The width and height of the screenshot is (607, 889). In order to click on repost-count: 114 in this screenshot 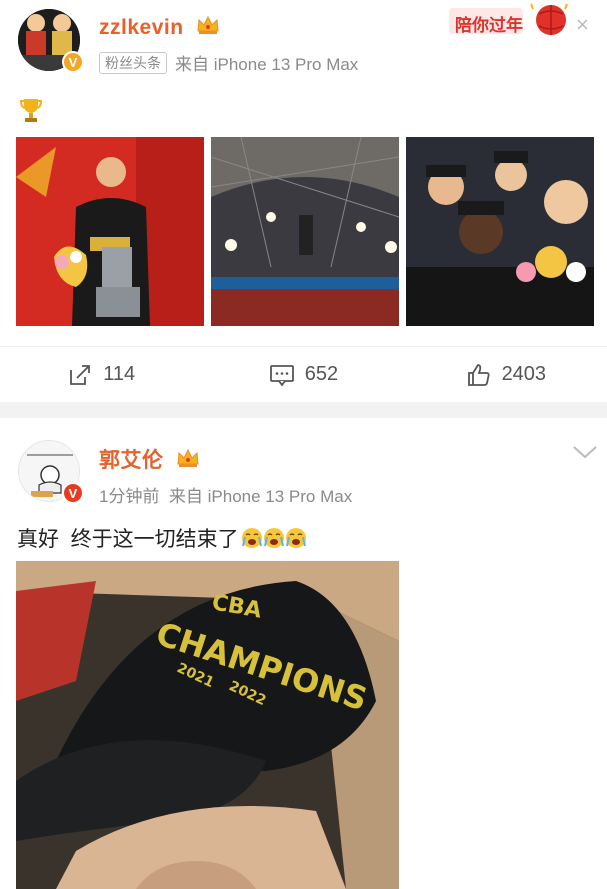, I will do `click(119, 374)`.